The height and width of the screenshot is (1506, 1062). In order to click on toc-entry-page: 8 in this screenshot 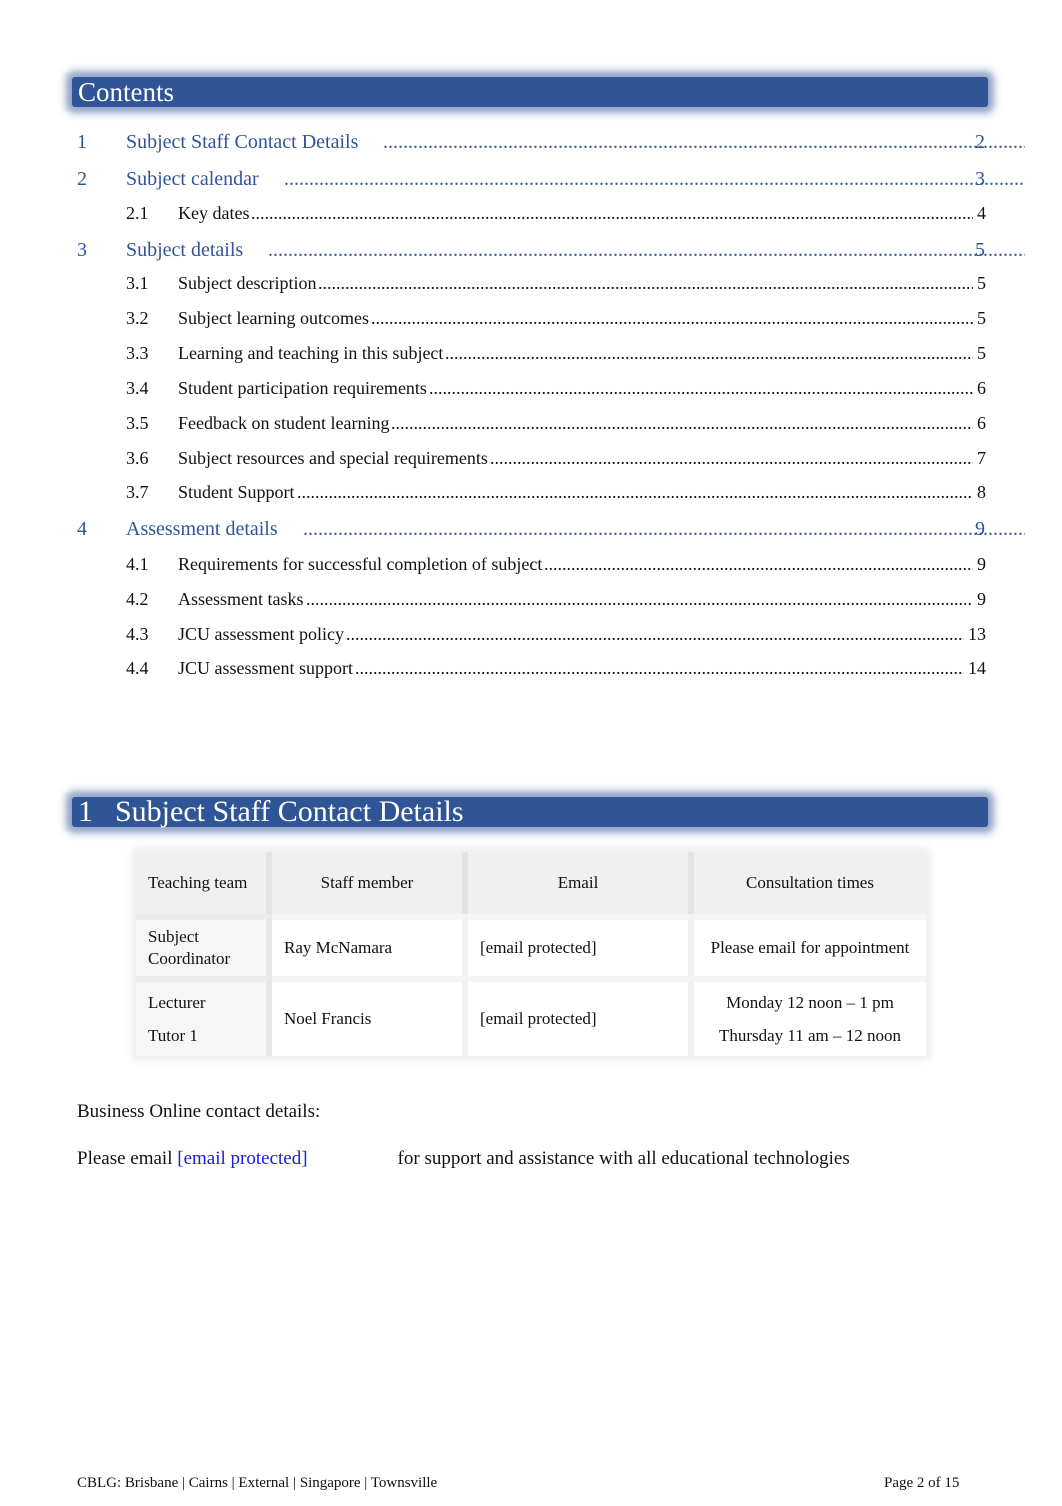, I will do `click(981, 492)`.